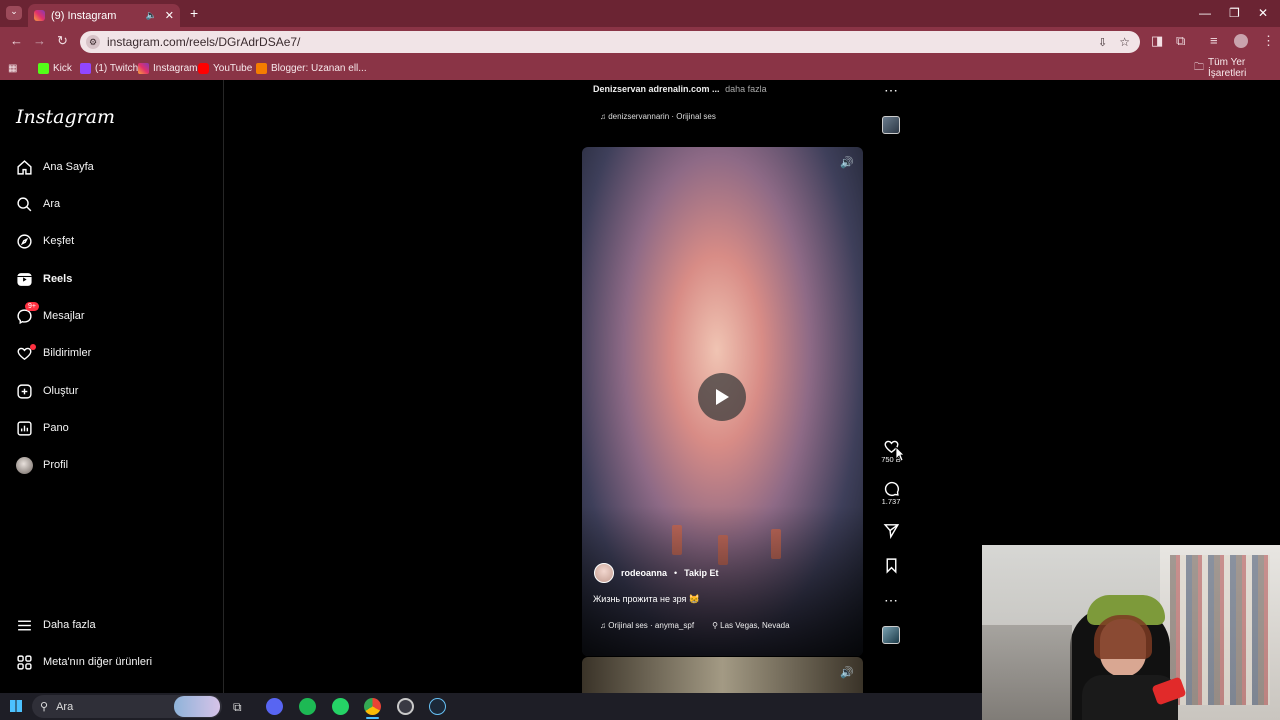  I want to click on home-icon, so click(24, 167).